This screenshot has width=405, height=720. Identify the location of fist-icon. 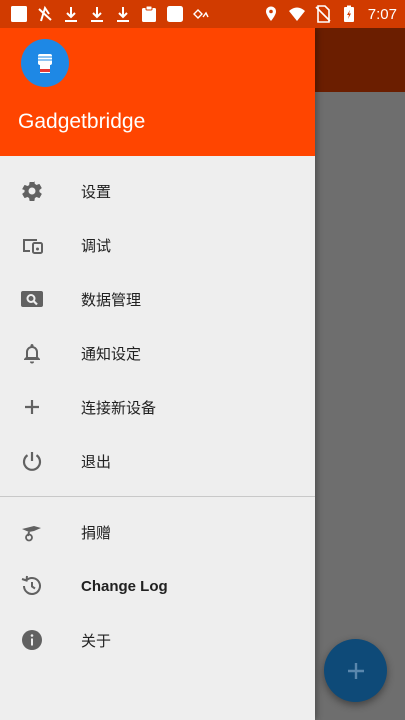
(45, 63).